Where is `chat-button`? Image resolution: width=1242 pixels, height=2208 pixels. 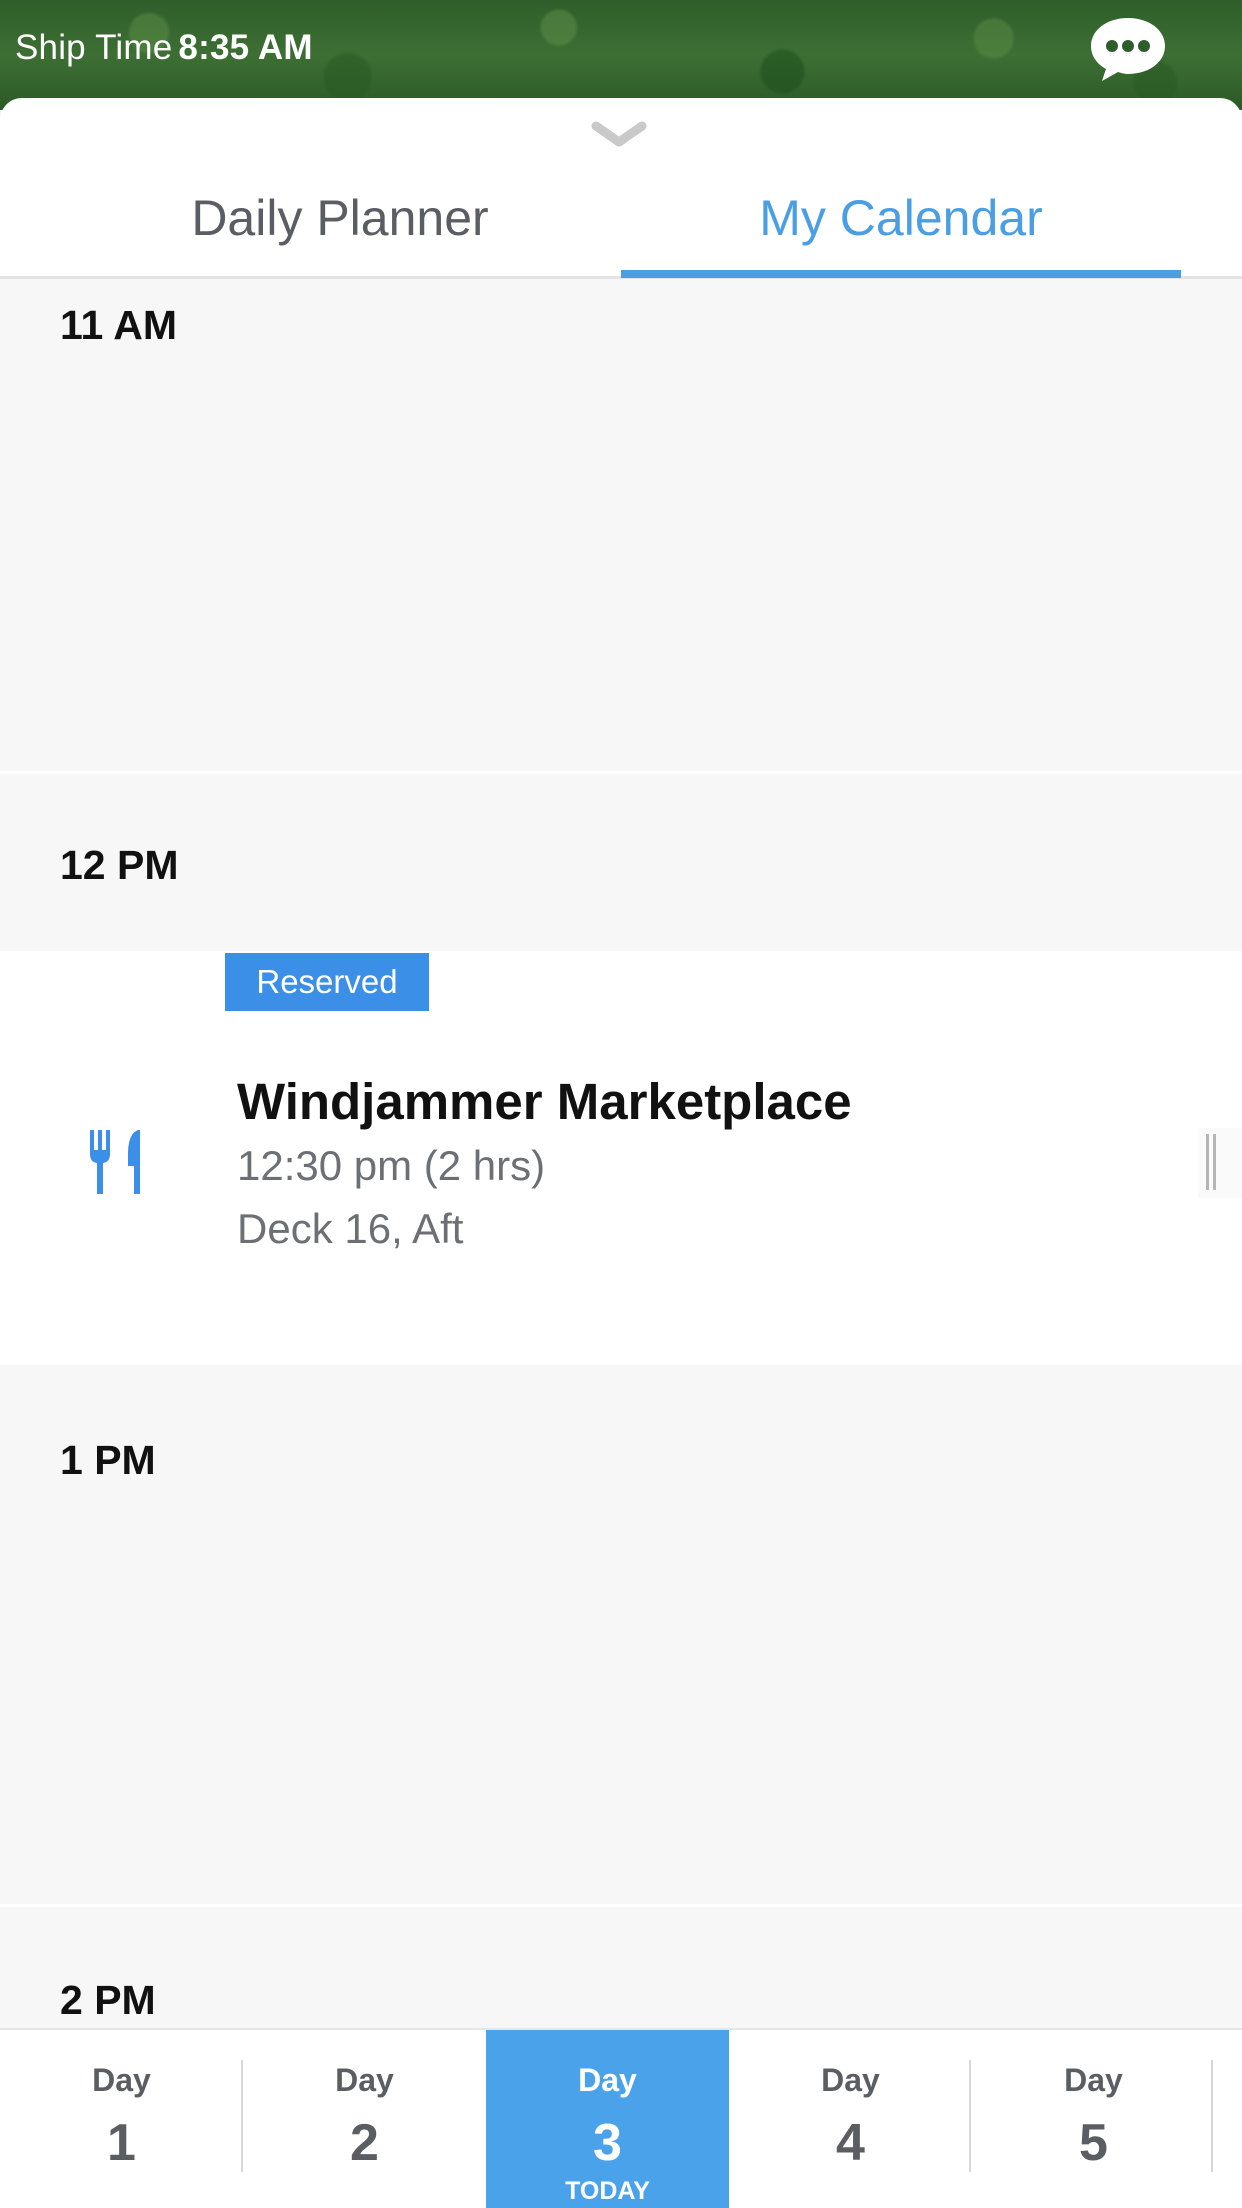 chat-button is located at coordinates (1128, 49).